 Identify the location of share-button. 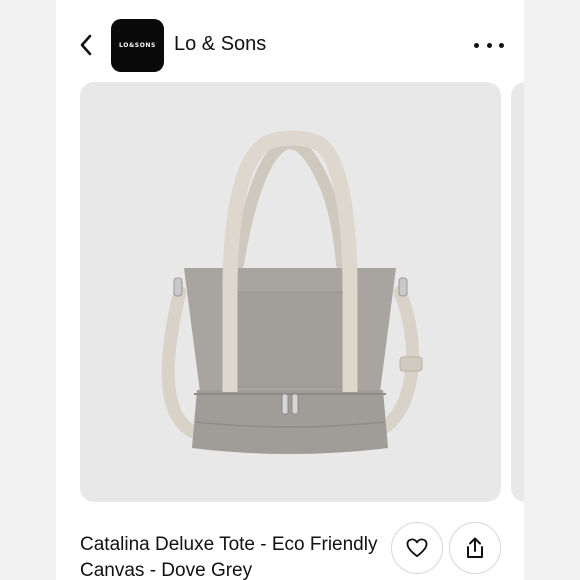
(475, 548).